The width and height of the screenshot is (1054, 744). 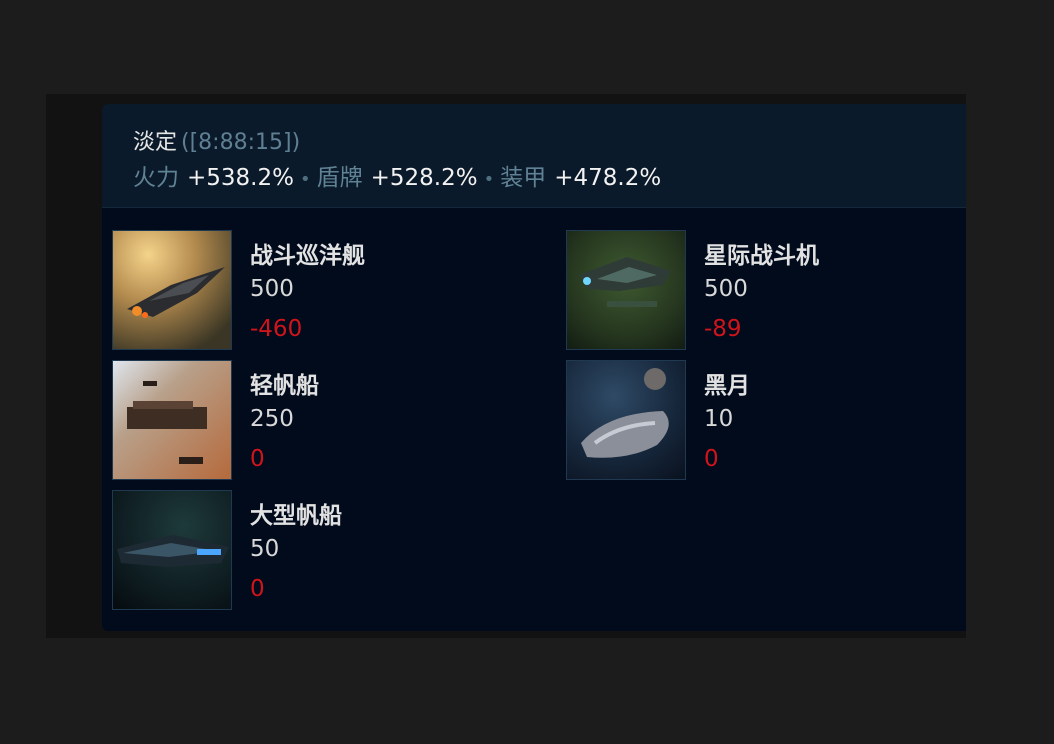 I want to click on ship-entry: 轻帆船 250 0, so click(x=332, y=421).